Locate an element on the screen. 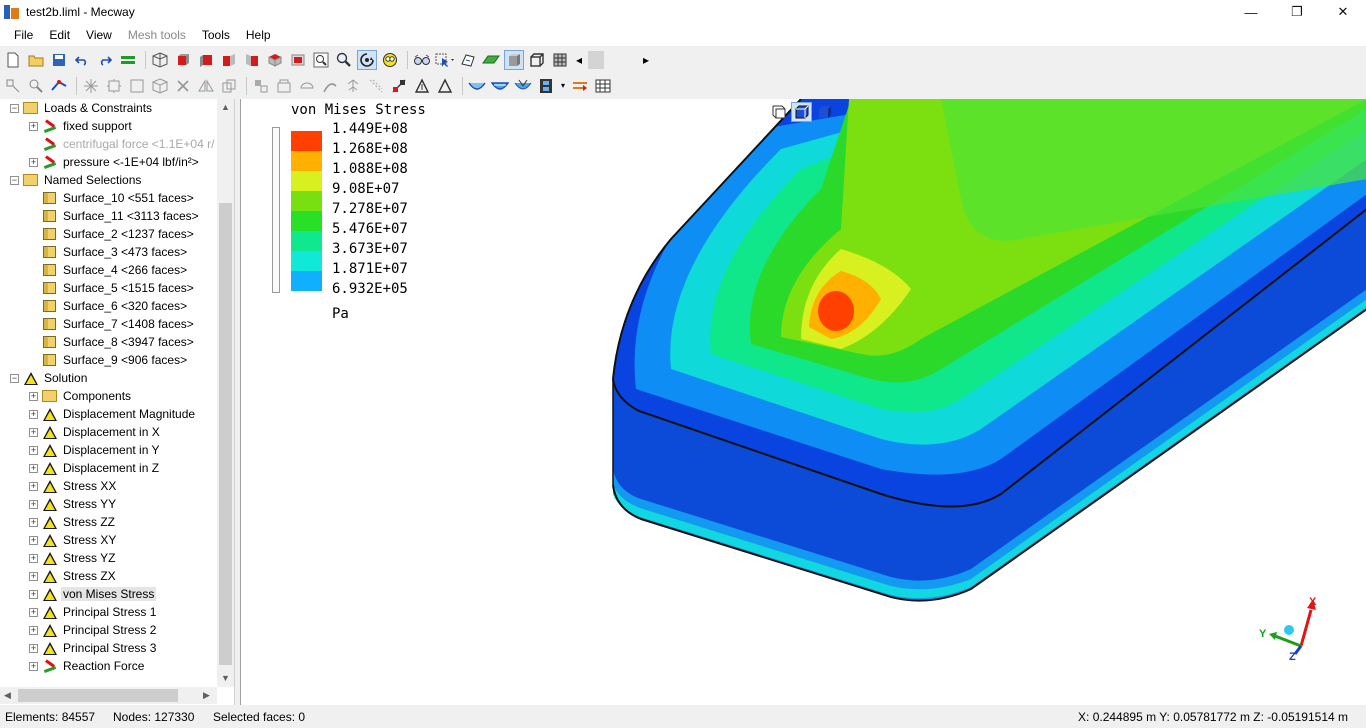 The height and width of the screenshot is (728, 1366). tree-item: + Stress YZ is located at coordinates (108, 558).